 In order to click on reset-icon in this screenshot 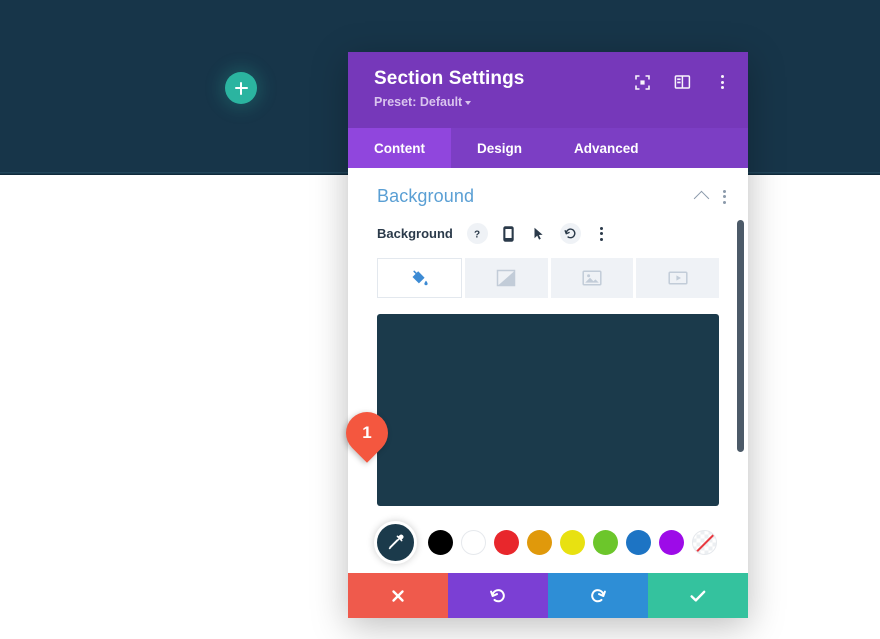, I will do `click(570, 233)`.